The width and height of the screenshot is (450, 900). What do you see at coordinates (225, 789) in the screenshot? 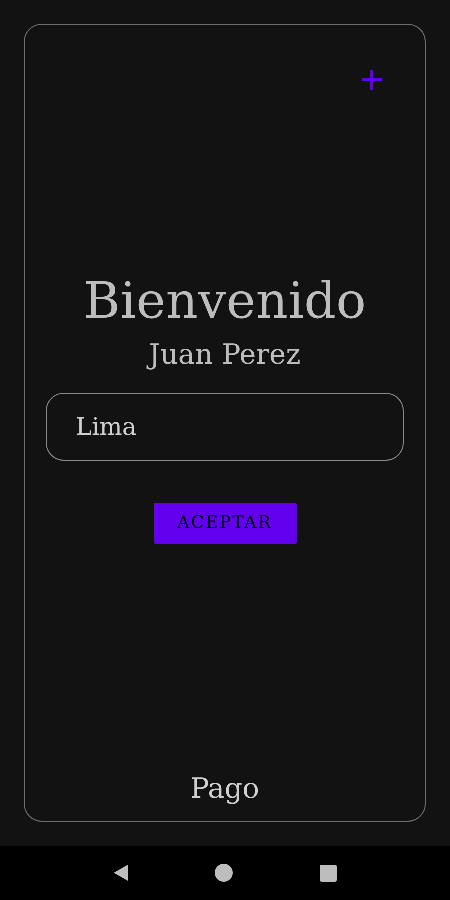
I see `footer-label: Pago` at bounding box center [225, 789].